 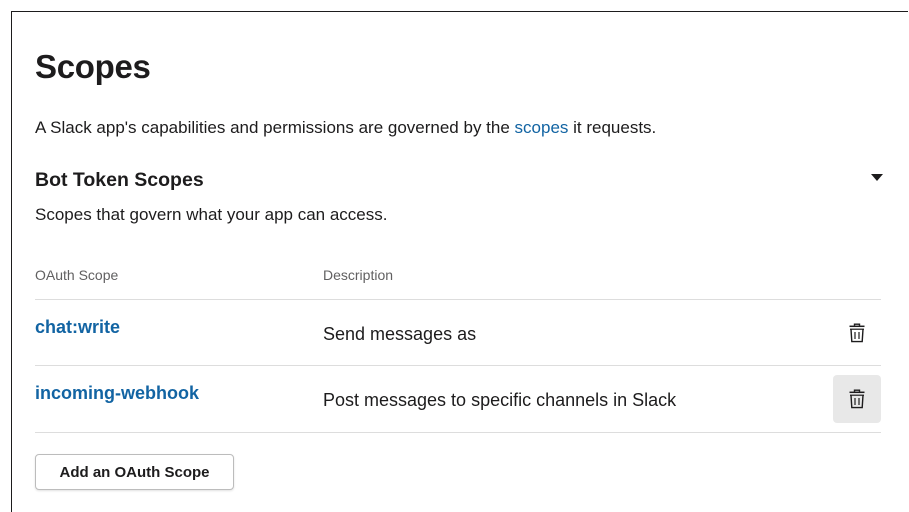 I want to click on scopes-link: scopes, so click(x=542, y=127).